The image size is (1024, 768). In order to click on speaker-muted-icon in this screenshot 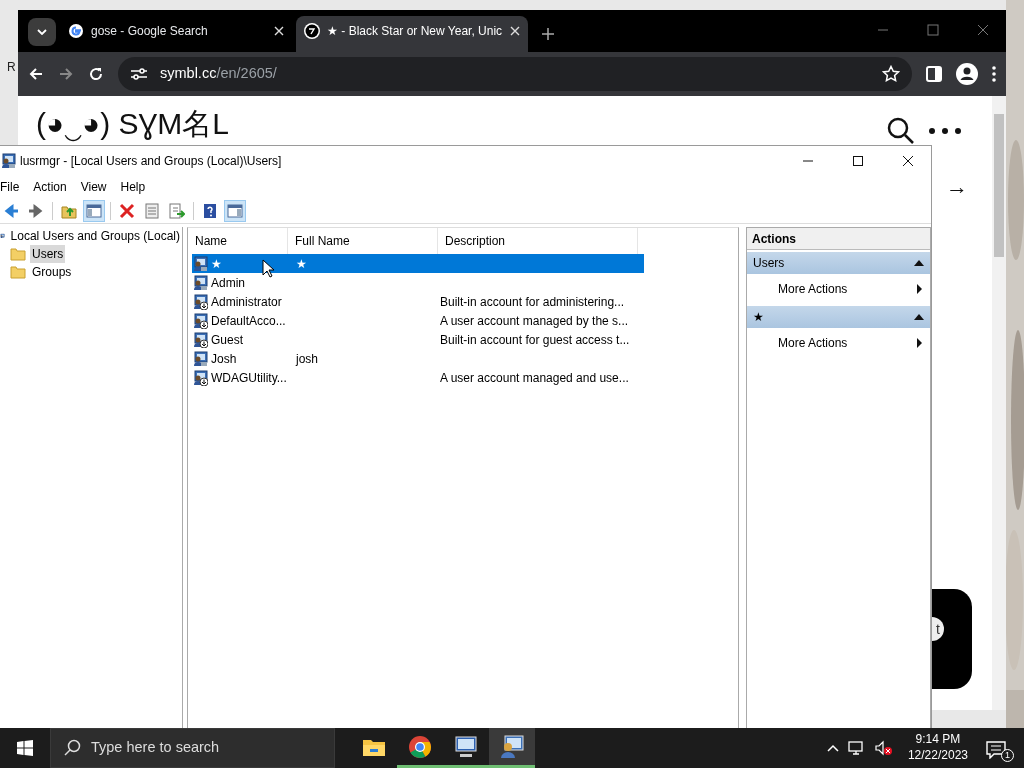, I will do `click(883, 748)`.